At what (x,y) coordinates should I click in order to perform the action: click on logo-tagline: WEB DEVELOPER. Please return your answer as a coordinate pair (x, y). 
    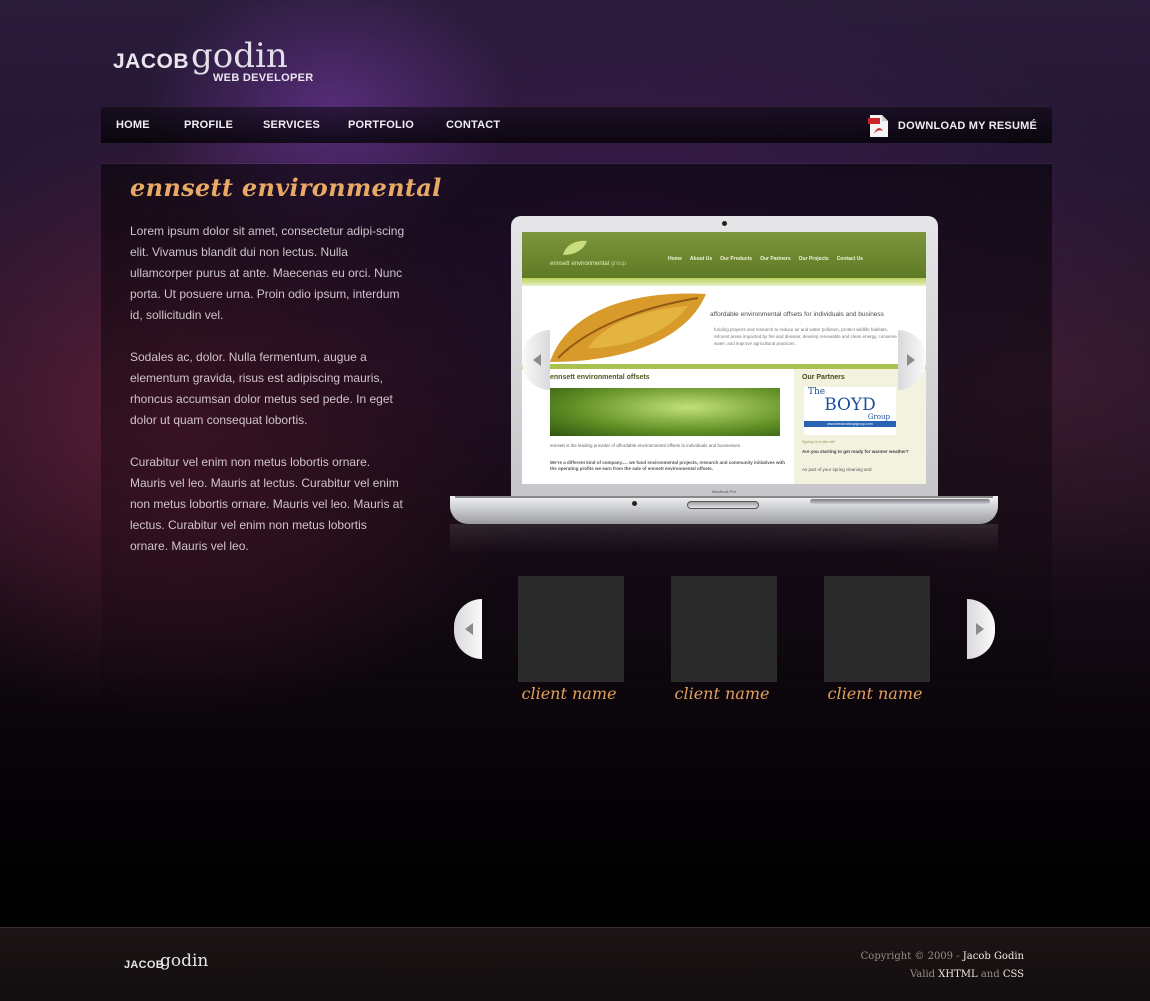
    Looking at the image, I should click on (263, 78).